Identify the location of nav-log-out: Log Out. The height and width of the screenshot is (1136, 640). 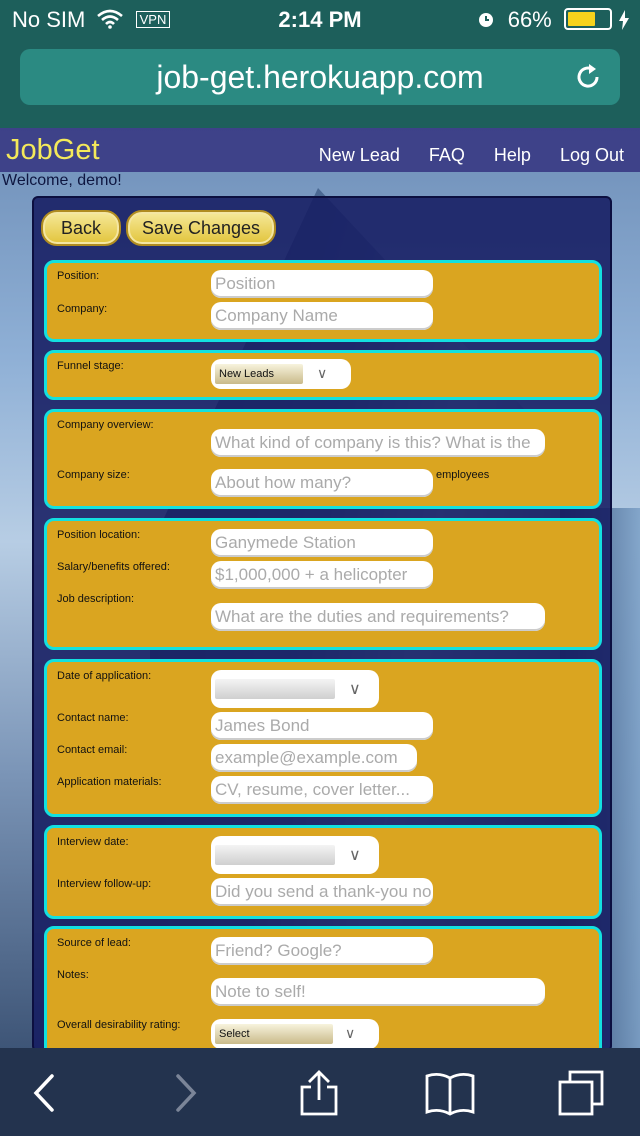
(592, 155).